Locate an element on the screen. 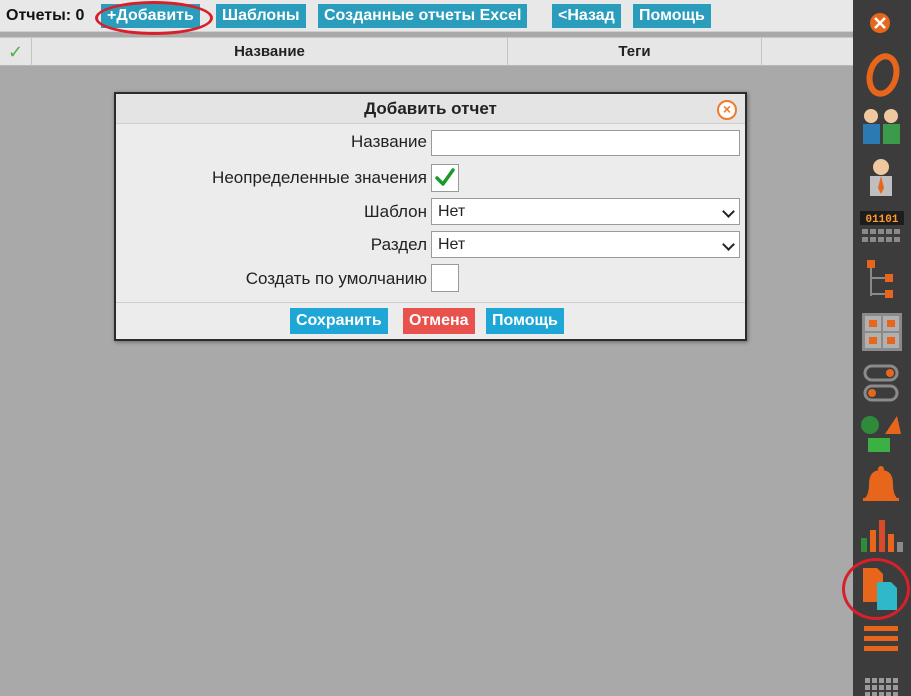 The image size is (911, 696). section-select: Нет is located at coordinates (585, 244).